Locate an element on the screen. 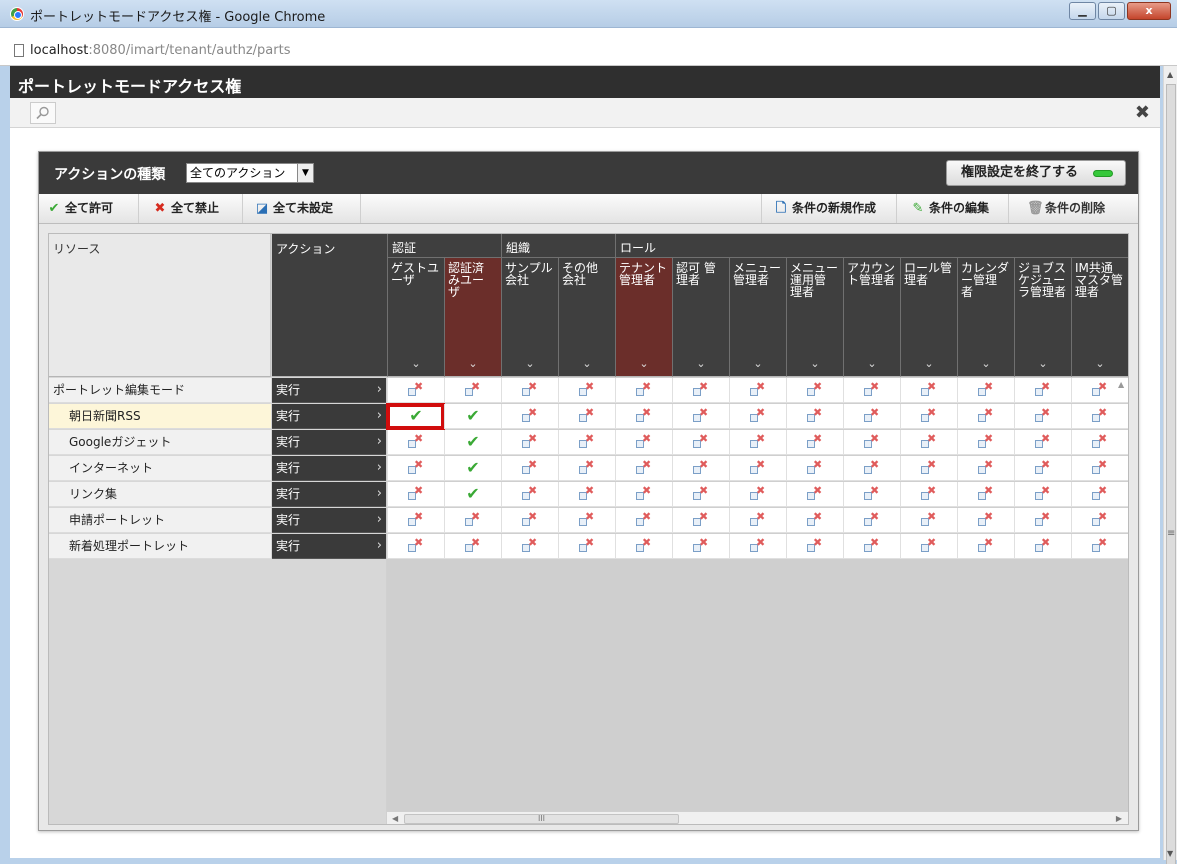  maximize-button: ▢ is located at coordinates (1111, 11).